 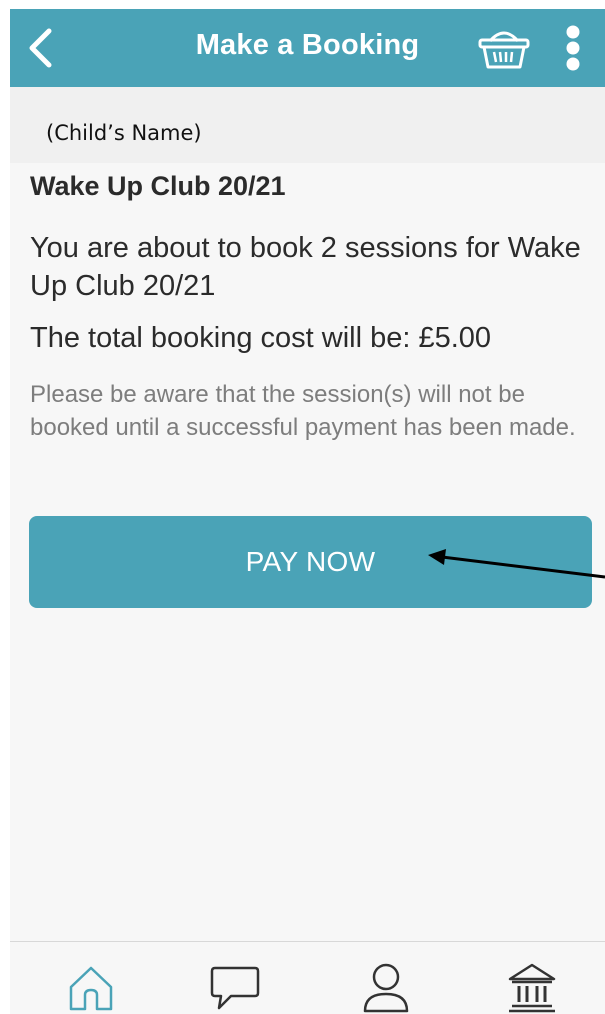 I want to click on basket-button, so click(x=504, y=48).